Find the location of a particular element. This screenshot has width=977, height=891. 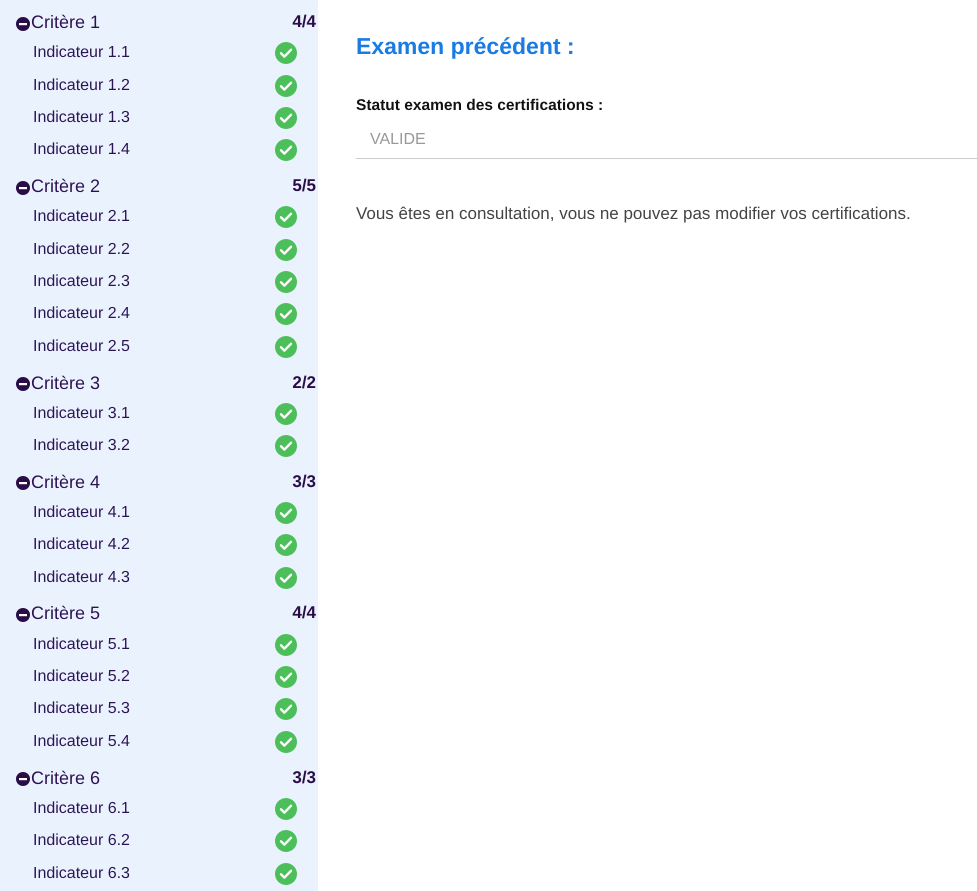

indicator-link: Indicateur 3.1 is located at coordinates (81, 414).